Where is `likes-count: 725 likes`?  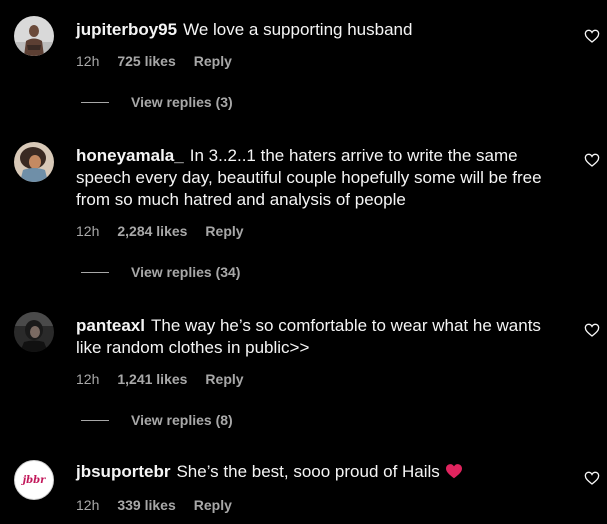
likes-count: 725 likes is located at coordinates (146, 61).